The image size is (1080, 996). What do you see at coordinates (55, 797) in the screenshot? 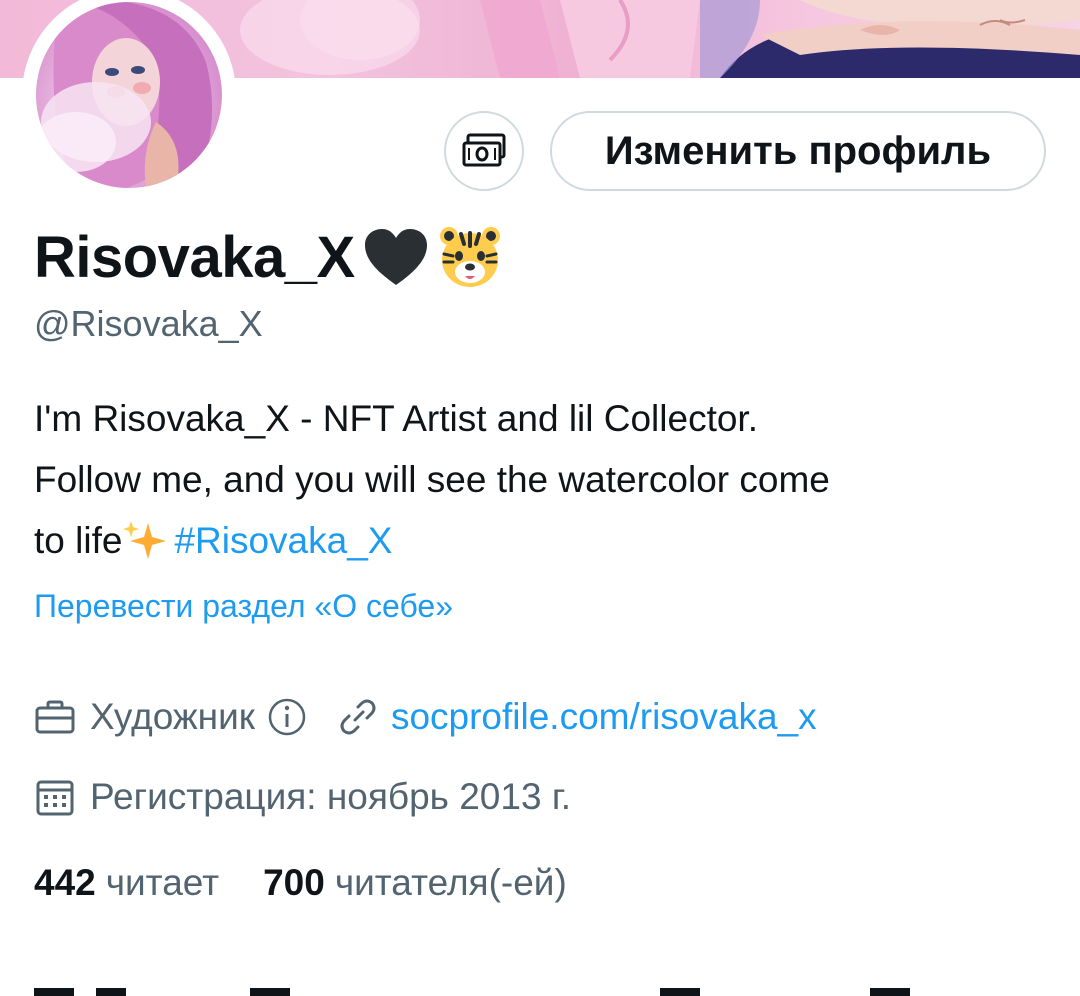
I see `calendar-icon` at bounding box center [55, 797].